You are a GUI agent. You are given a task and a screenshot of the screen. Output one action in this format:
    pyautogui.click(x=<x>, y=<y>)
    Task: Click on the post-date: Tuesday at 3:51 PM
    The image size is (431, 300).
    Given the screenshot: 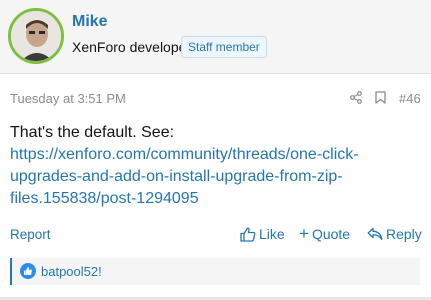 What is the action you would take?
    pyautogui.click(x=68, y=98)
    